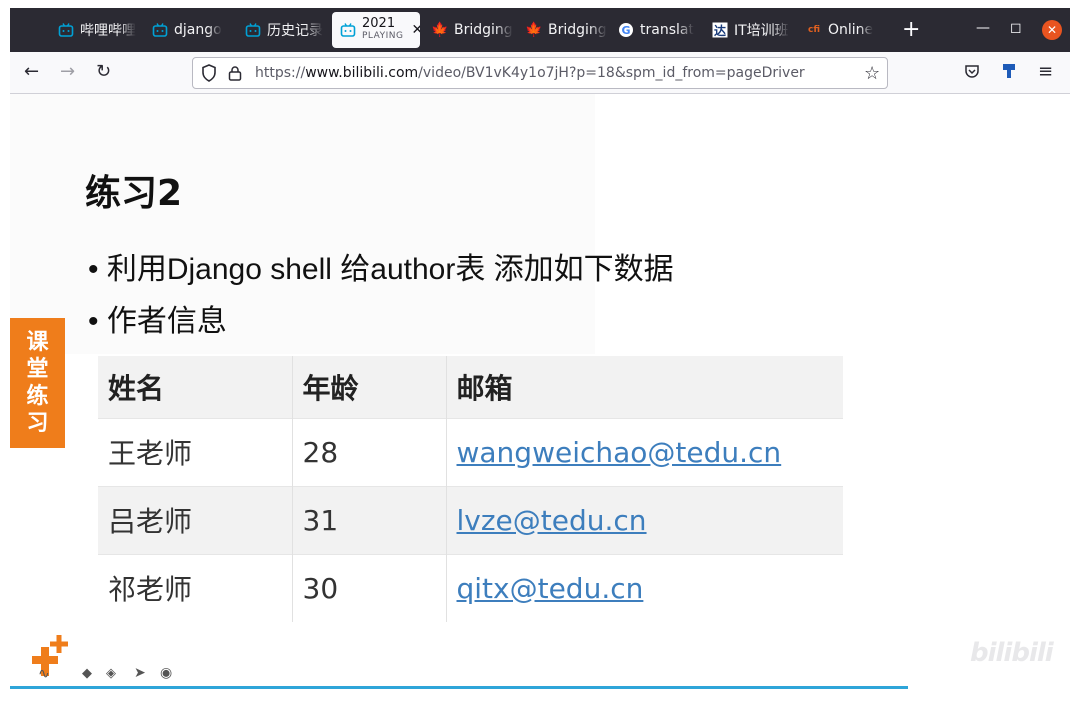 This screenshot has width=1079, height=701. Describe the element at coordinates (473, 30) in the screenshot. I see `tab-bridging-1: 🍁 Bridging` at that location.